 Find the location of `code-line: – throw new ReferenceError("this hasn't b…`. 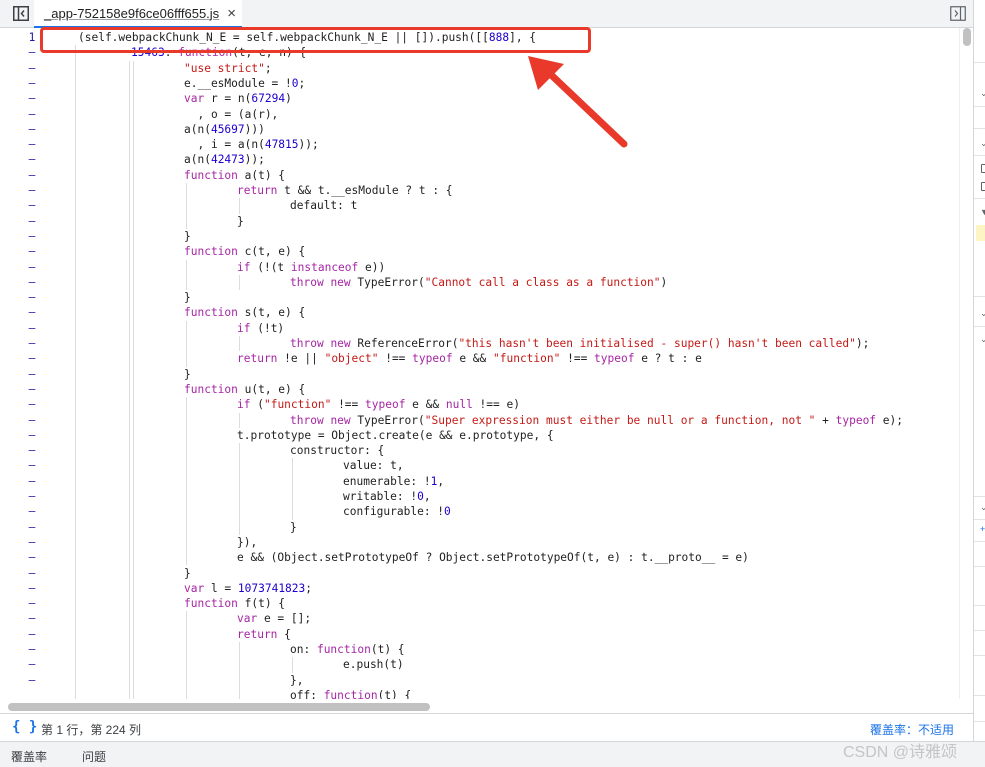

code-line: – throw new ReferenceError("this hasn't b… is located at coordinates (486, 343).